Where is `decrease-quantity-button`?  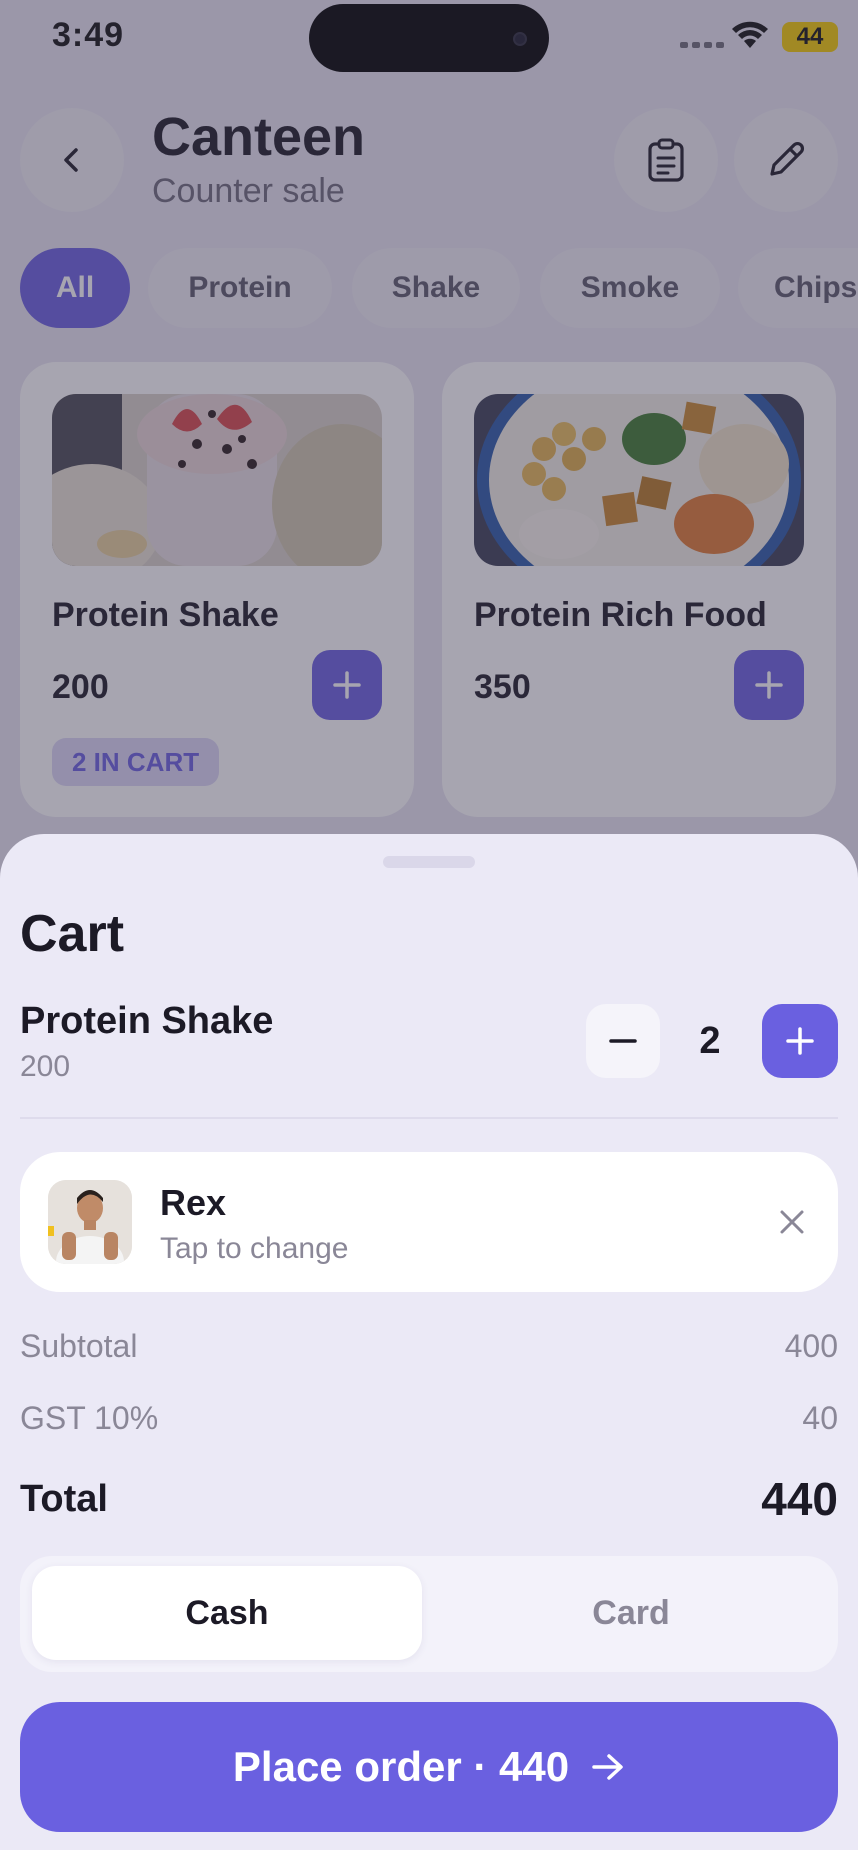
decrease-quantity-button is located at coordinates (623, 1041).